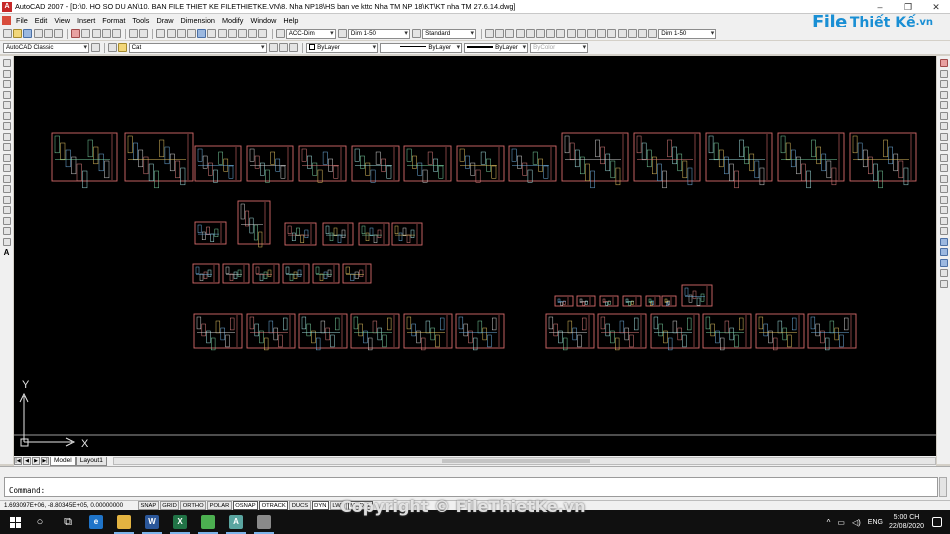  What do you see at coordinates (152, 522) in the screenshot?
I see `word-icon: W` at bounding box center [152, 522].